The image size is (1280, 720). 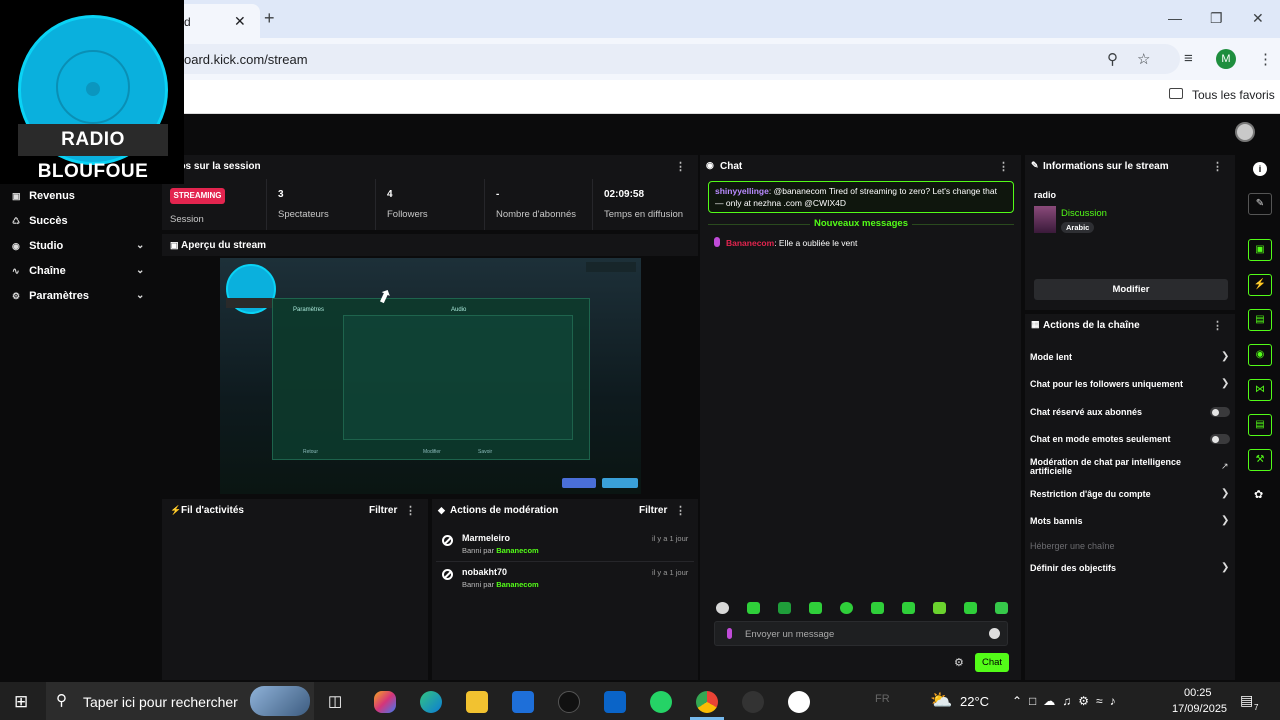 I want to click on outlook-icon, so click(x=615, y=702).